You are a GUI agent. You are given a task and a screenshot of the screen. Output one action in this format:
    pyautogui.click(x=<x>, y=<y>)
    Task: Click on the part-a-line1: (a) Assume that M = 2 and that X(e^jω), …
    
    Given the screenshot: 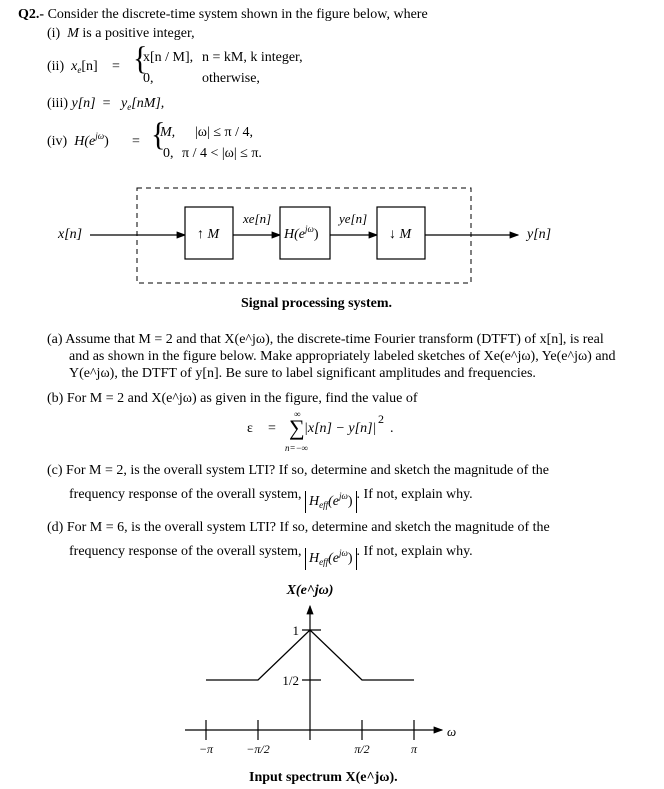 What is the action you would take?
    pyautogui.click(x=333, y=339)
    